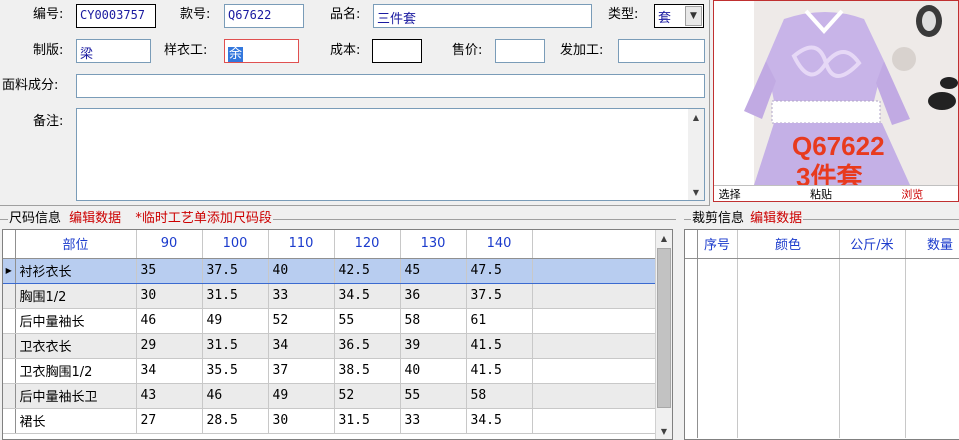 Image resolution: width=959 pixels, height=440 pixels. What do you see at coordinates (499, 270) in the screenshot?
I see `size-value-cell: 47.5` at bounding box center [499, 270].